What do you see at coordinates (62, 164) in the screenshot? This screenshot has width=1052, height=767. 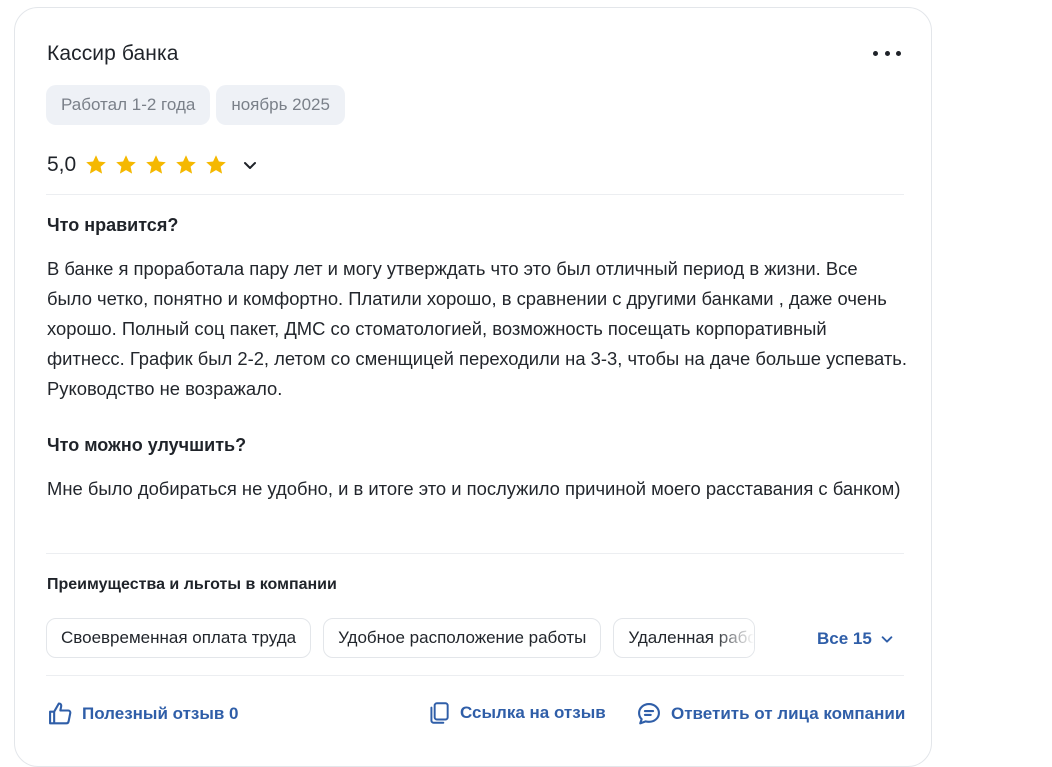 I see `rating-value: 5,0` at bounding box center [62, 164].